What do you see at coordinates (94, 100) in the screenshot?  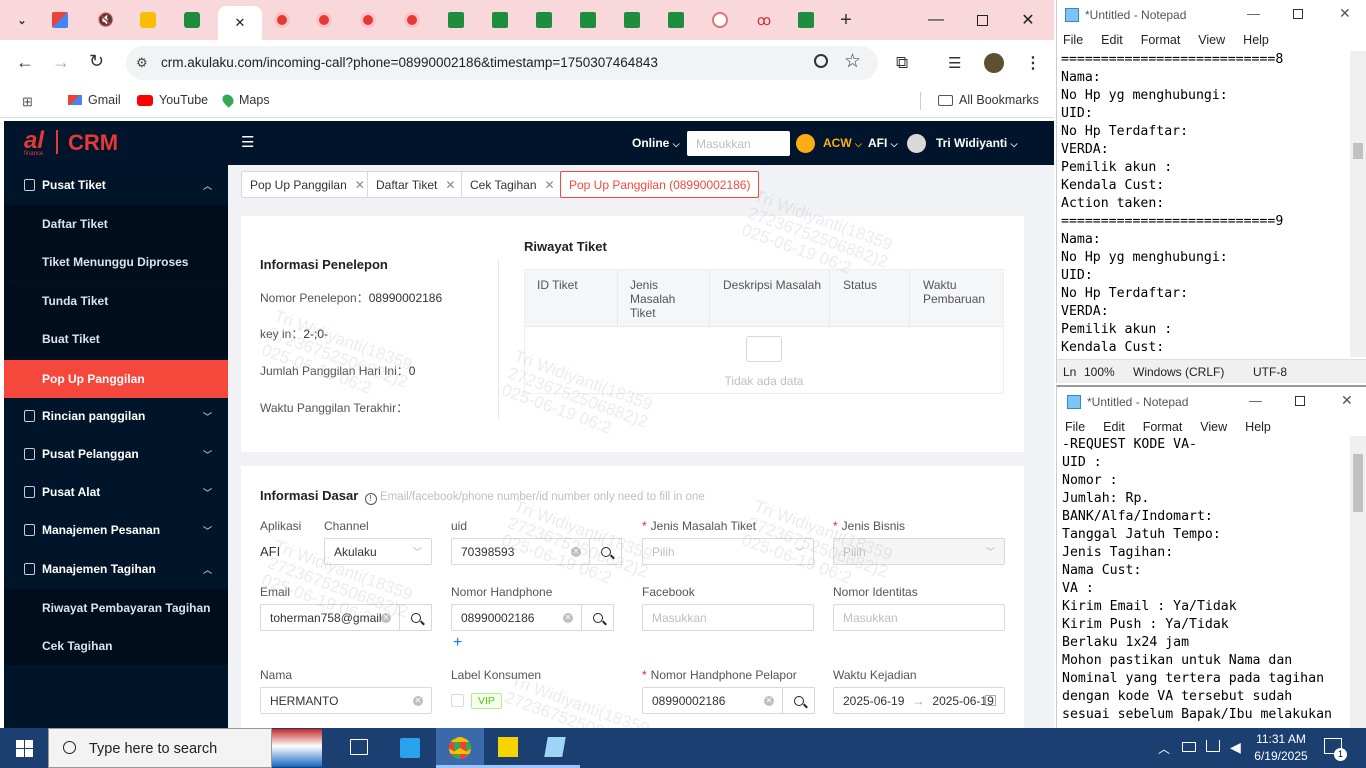 I see `bookmark-gmail: Gmail` at bounding box center [94, 100].